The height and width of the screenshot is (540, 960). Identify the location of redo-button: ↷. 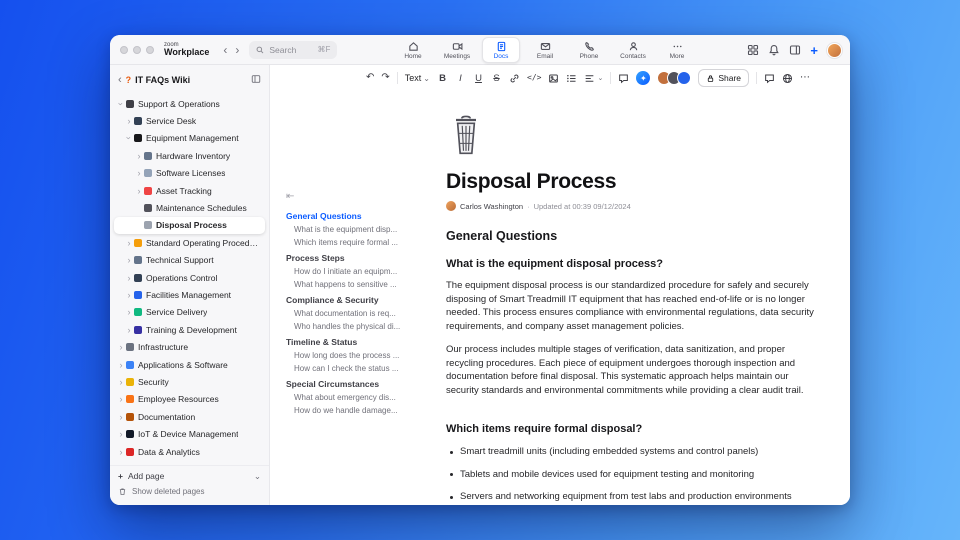
(385, 78).